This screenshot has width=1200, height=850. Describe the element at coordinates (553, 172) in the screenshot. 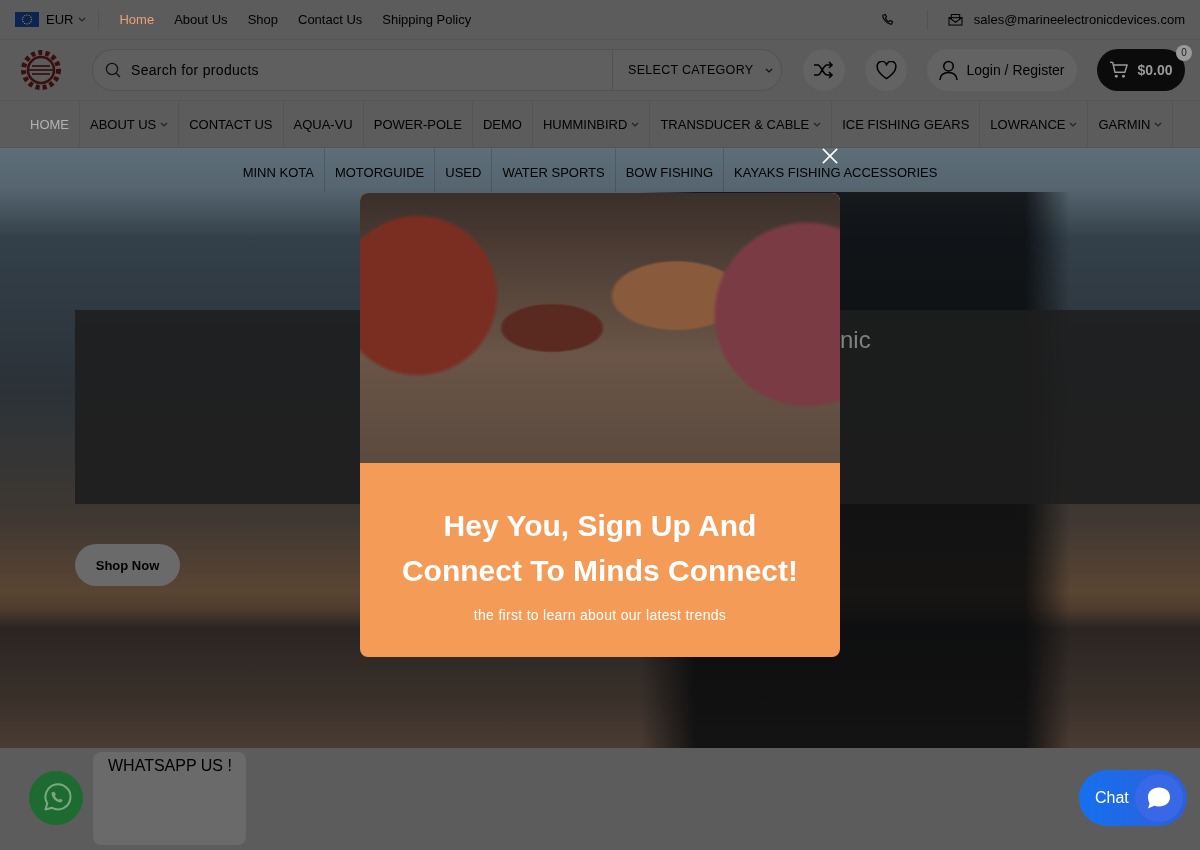

I see `menu-link: WATER SPORTS` at that location.